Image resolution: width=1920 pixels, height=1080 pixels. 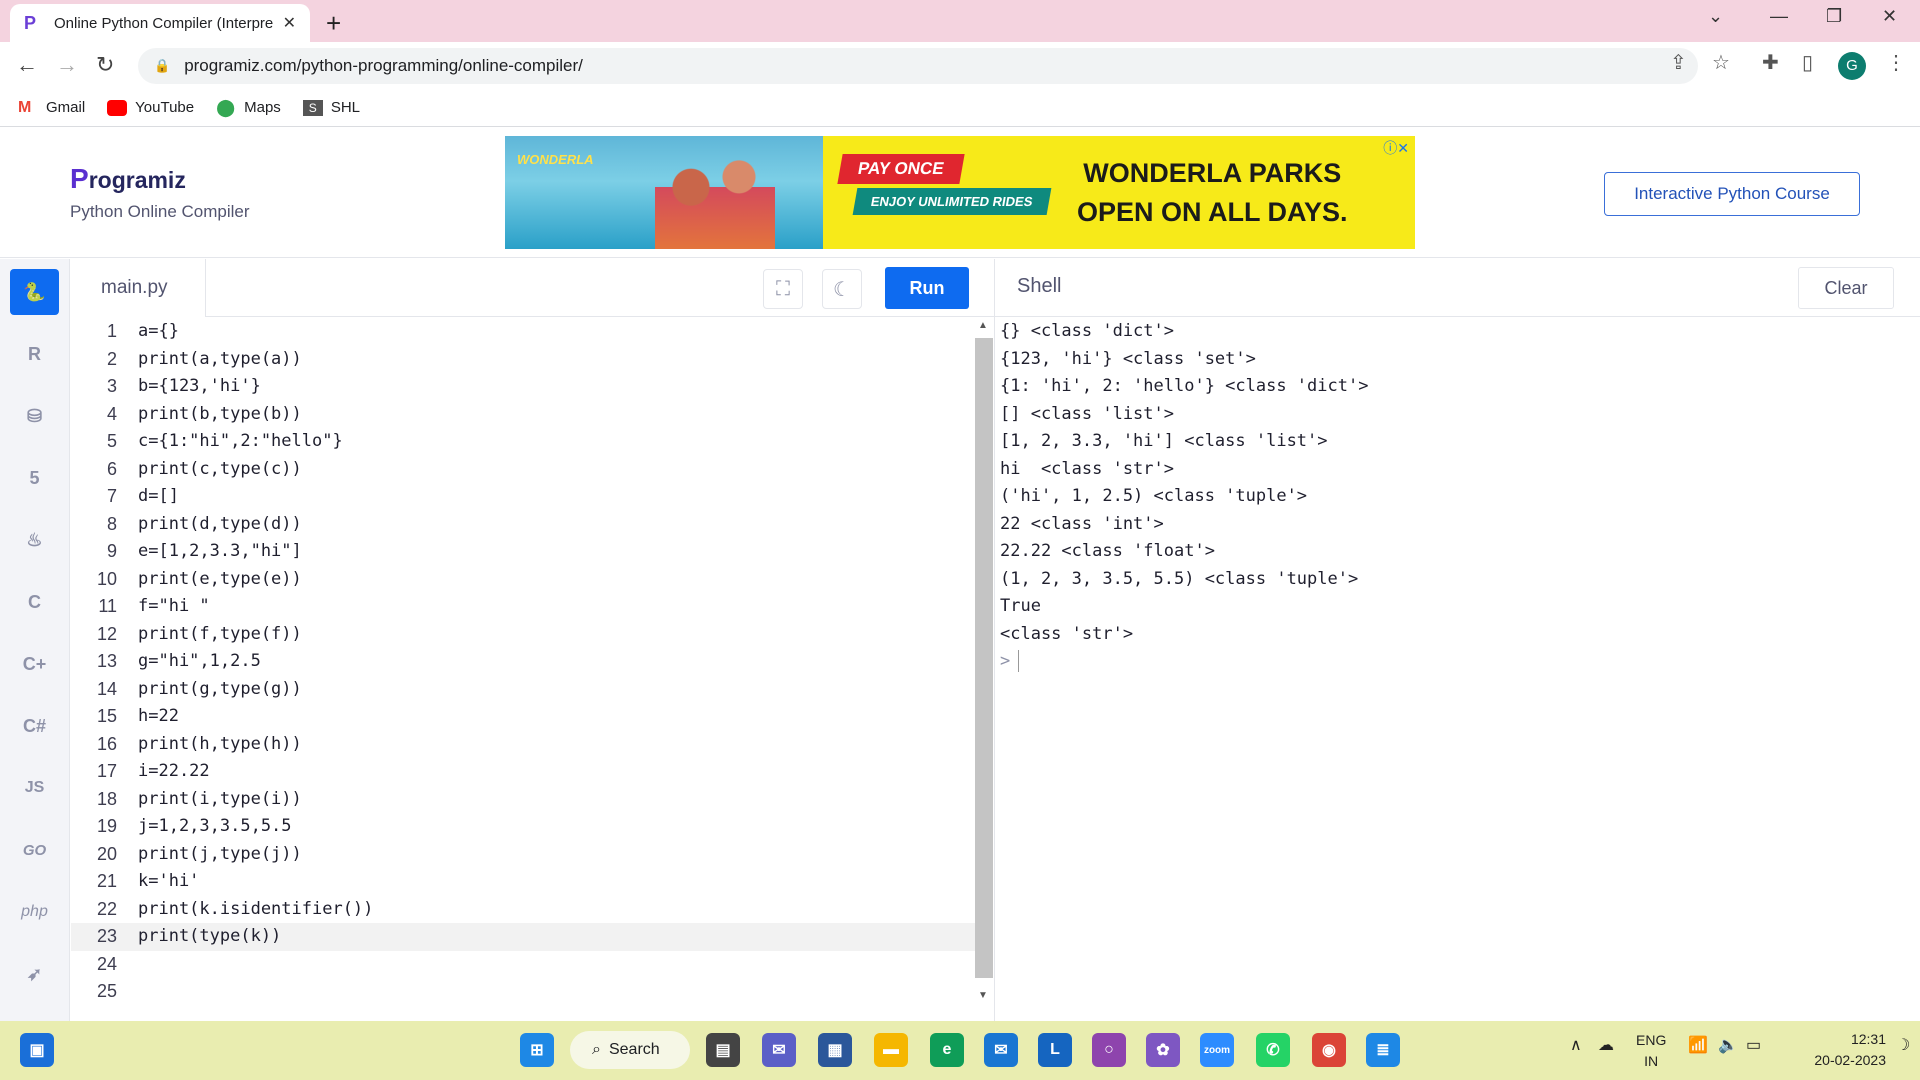 I want to click on photos-icon: ✿, so click(x=1163, y=1050).